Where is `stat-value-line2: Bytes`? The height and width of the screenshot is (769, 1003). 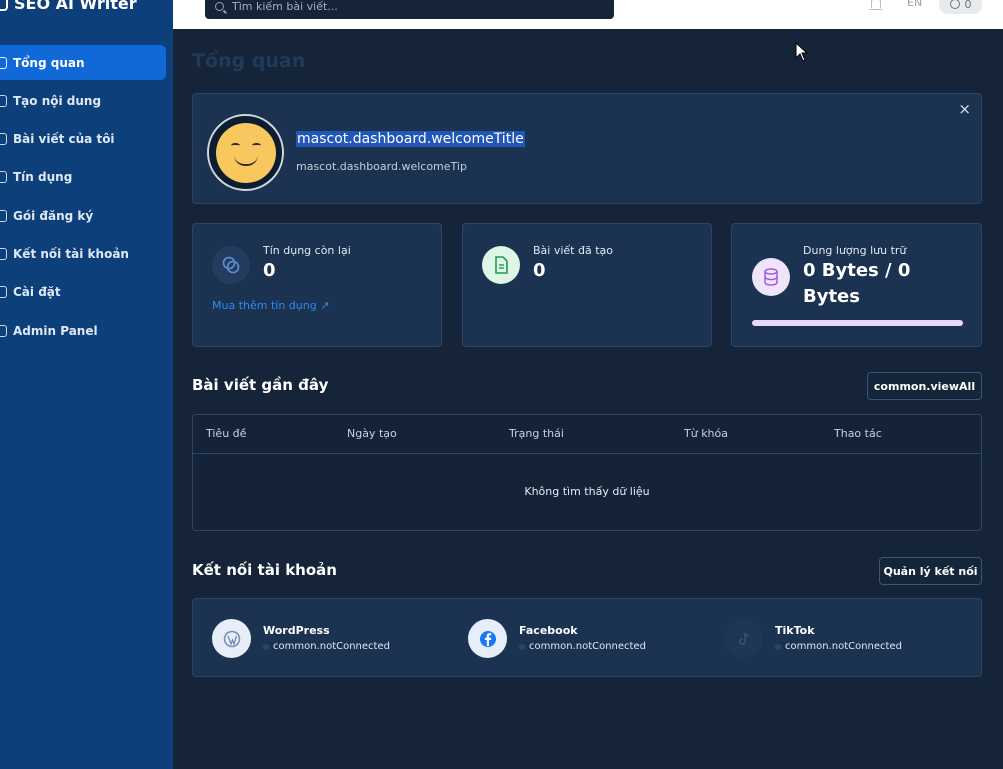
stat-value-line2: Bytes is located at coordinates (831, 296).